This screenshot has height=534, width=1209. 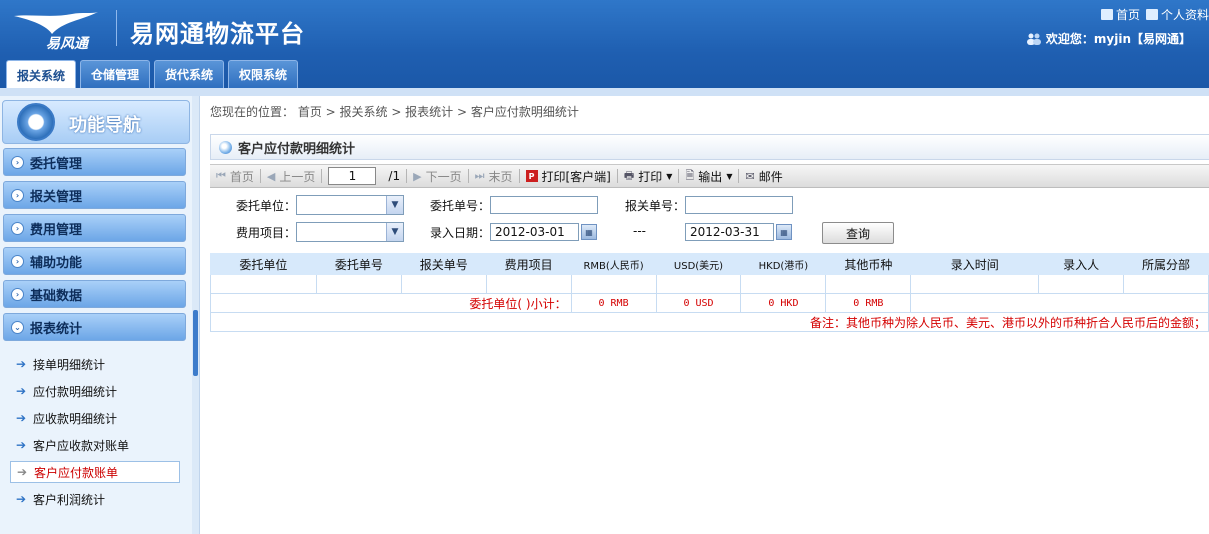 I want to click on profile-link: 个人资料, so click(x=1177, y=14).